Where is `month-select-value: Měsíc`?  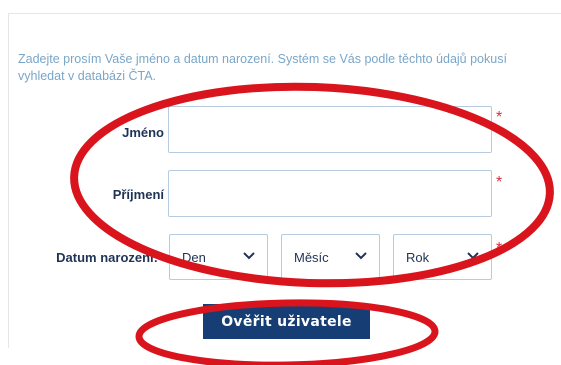 month-select-value: Měsíc is located at coordinates (311, 257).